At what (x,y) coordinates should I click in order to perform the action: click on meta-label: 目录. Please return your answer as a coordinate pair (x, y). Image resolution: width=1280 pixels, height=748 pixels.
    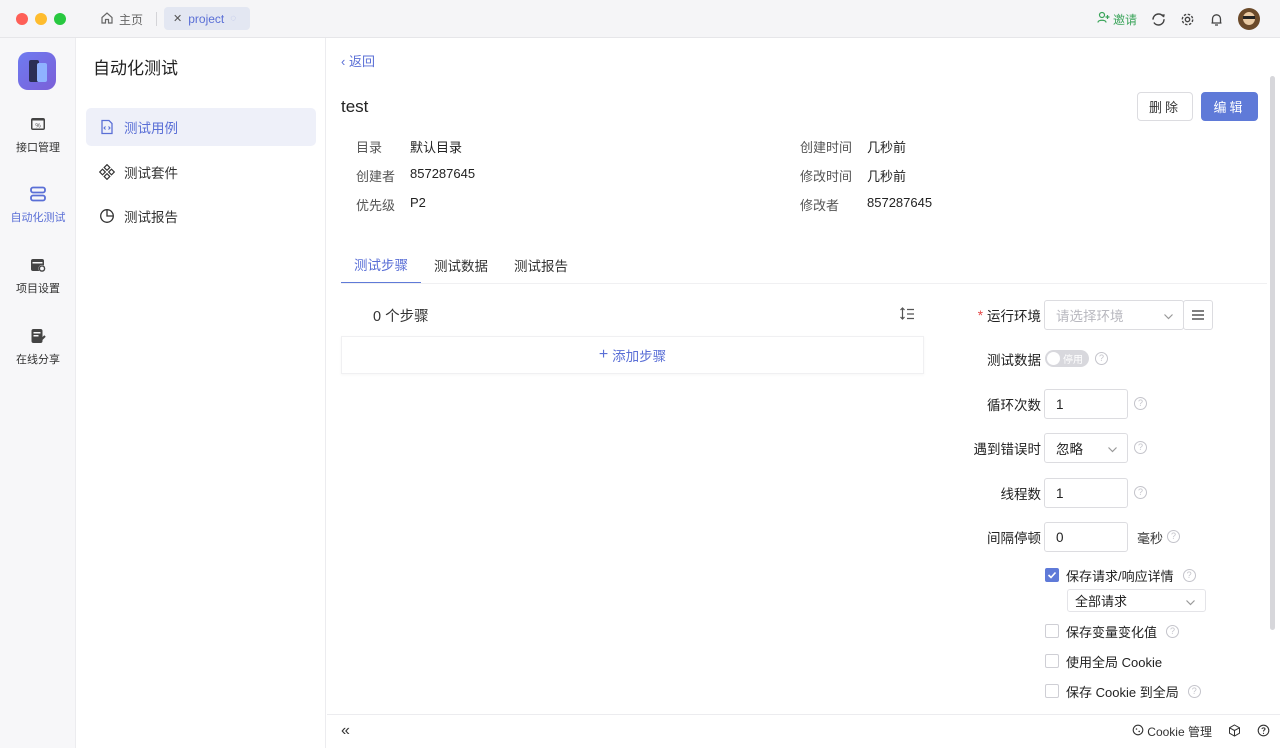
    Looking at the image, I should click on (369, 147).